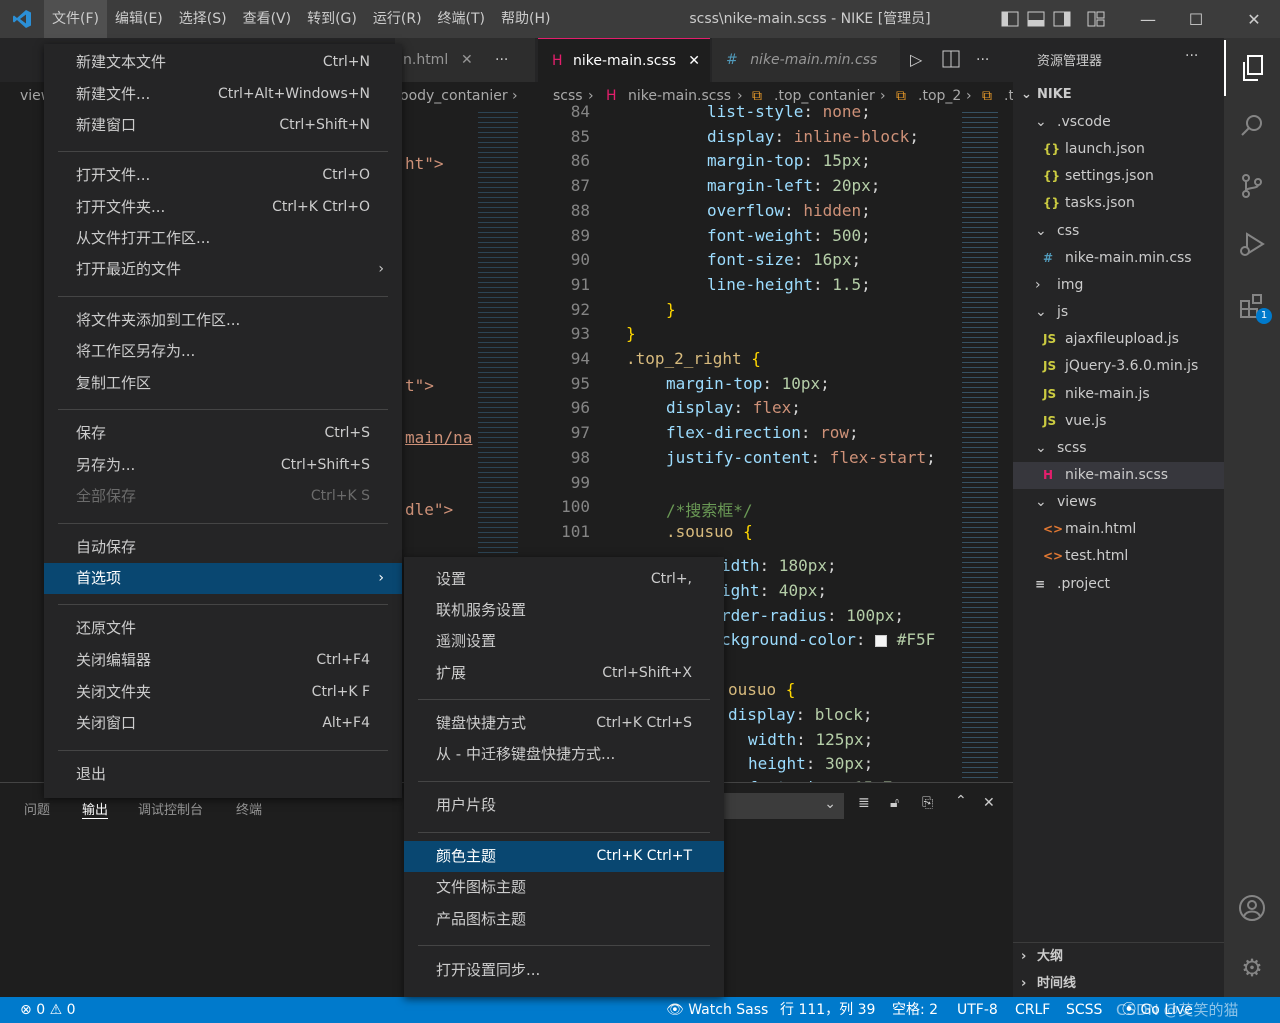 The image size is (1280, 1023). Describe the element at coordinates (1096, 19) in the screenshot. I see `customize-layout-icon` at that location.